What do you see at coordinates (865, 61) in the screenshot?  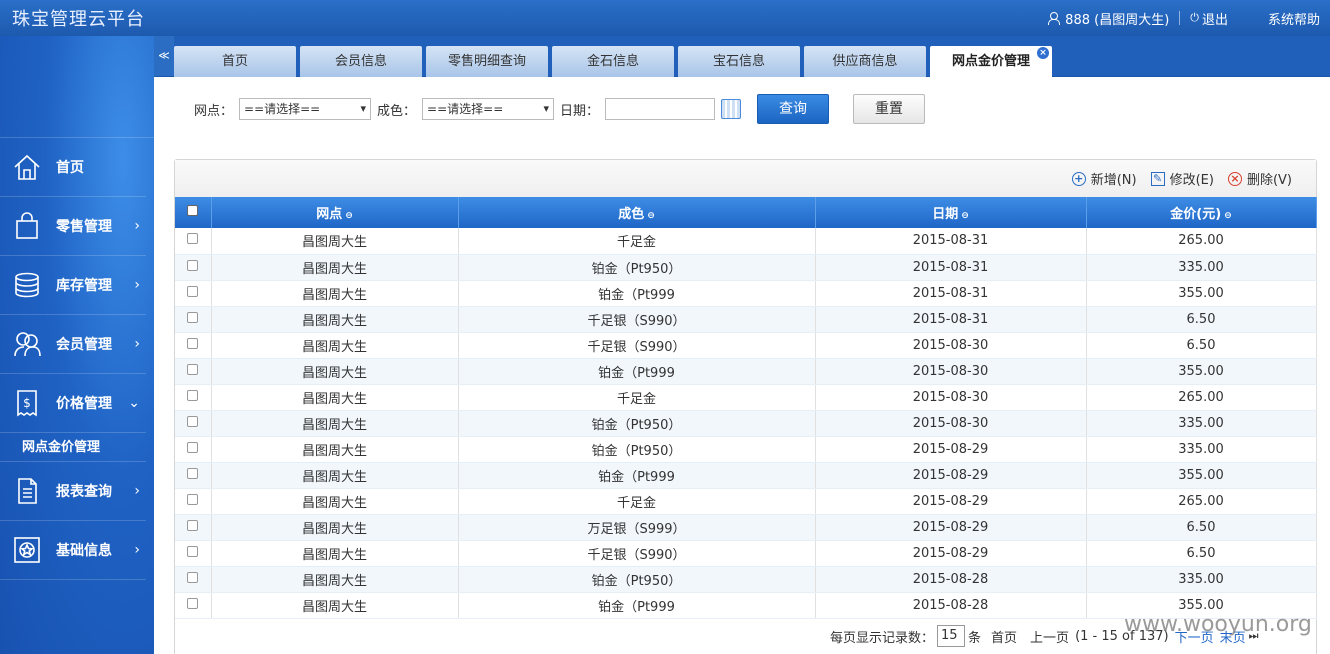 I see `tab-supplier-info: 供应商信息` at bounding box center [865, 61].